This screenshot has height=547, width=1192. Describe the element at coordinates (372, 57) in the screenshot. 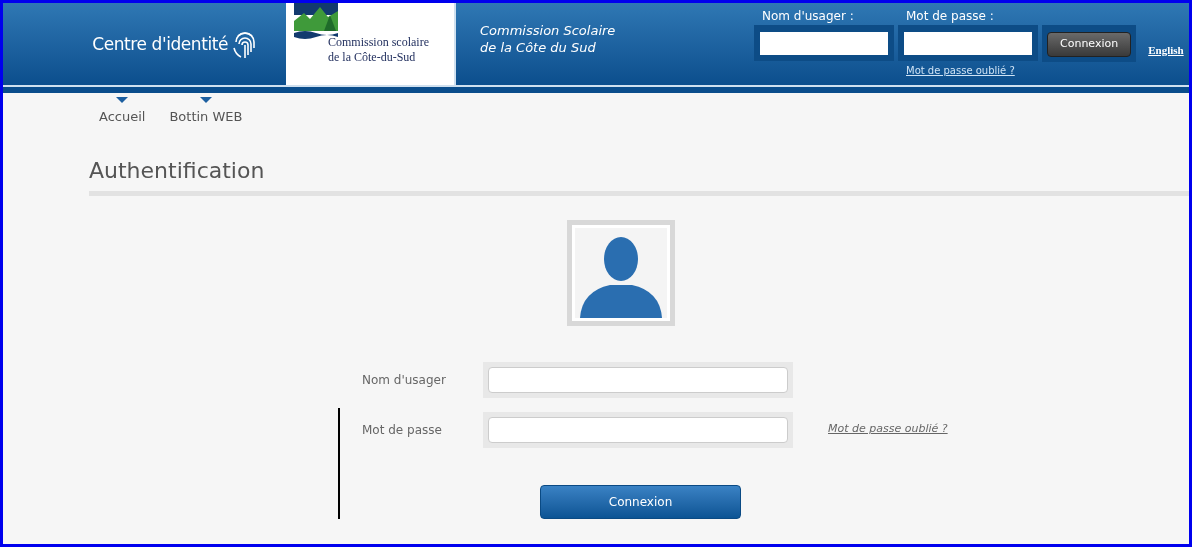

I see `logo-caption: de la Côte-du-Sud` at that location.